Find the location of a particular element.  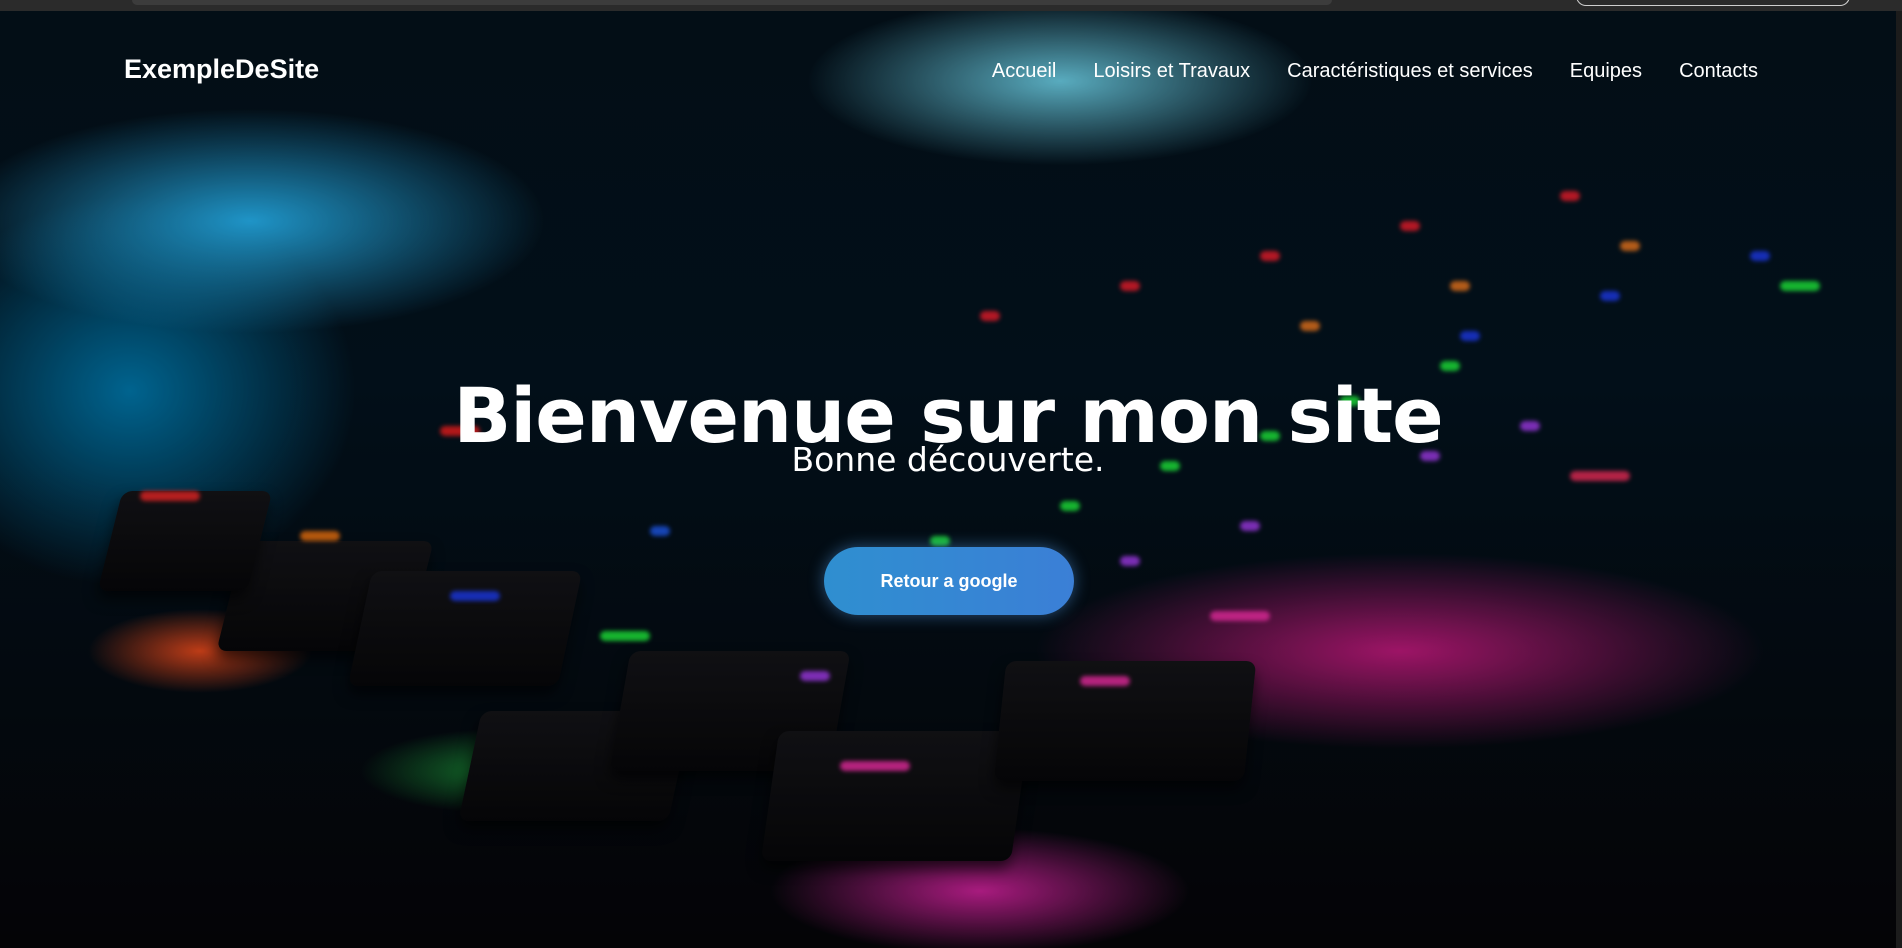

nav-link-equipes: Equipes is located at coordinates (1606, 71).